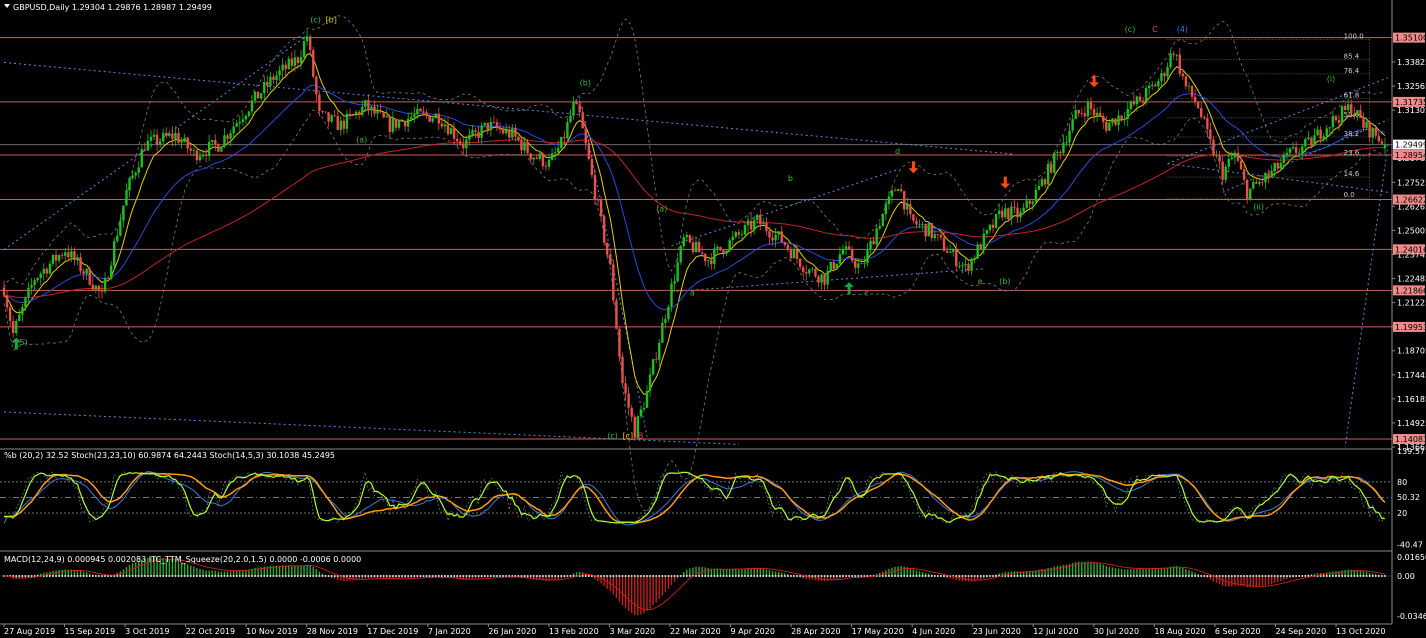 The width and height of the screenshot is (1426, 638). I want to click on time-tick-label: 7 Jan 2020, so click(449, 631).